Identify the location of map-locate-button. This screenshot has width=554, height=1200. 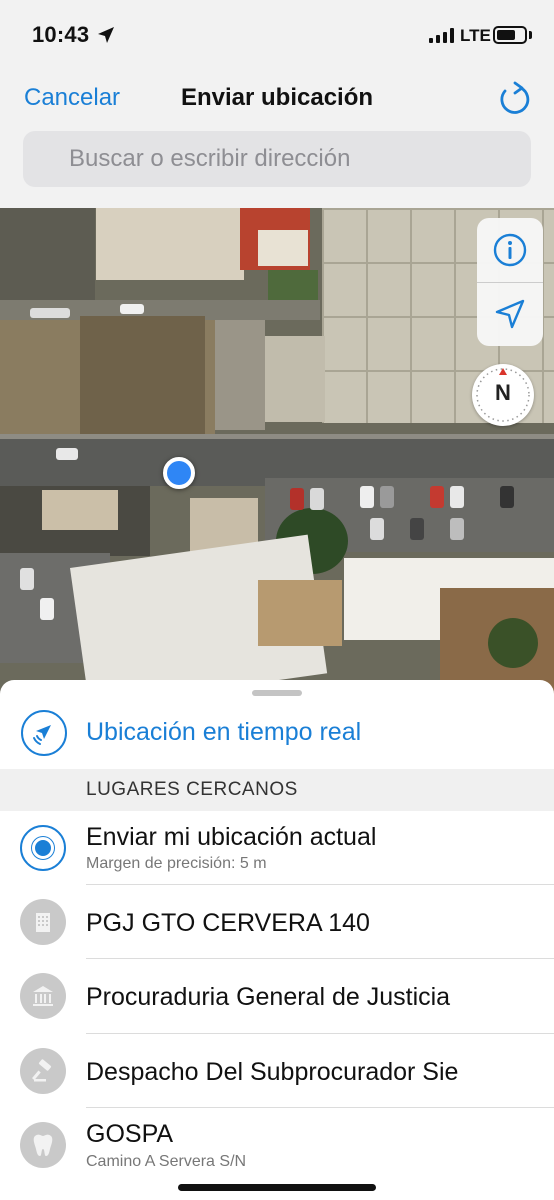
(510, 314).